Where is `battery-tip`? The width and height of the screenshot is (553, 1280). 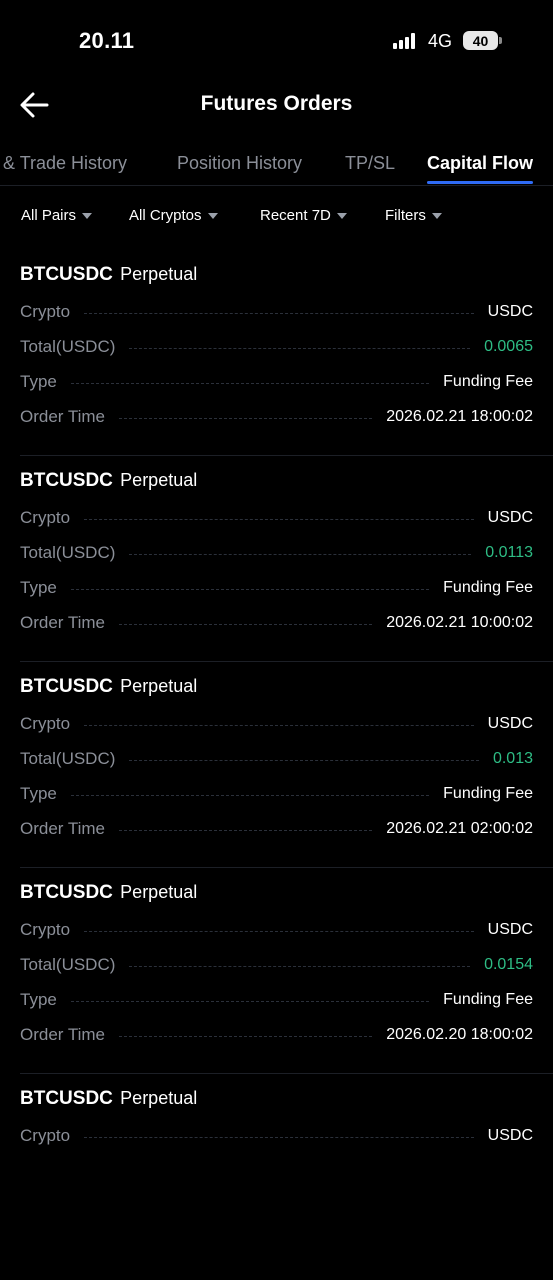 battery-tip is located at coordinates (500, 40).